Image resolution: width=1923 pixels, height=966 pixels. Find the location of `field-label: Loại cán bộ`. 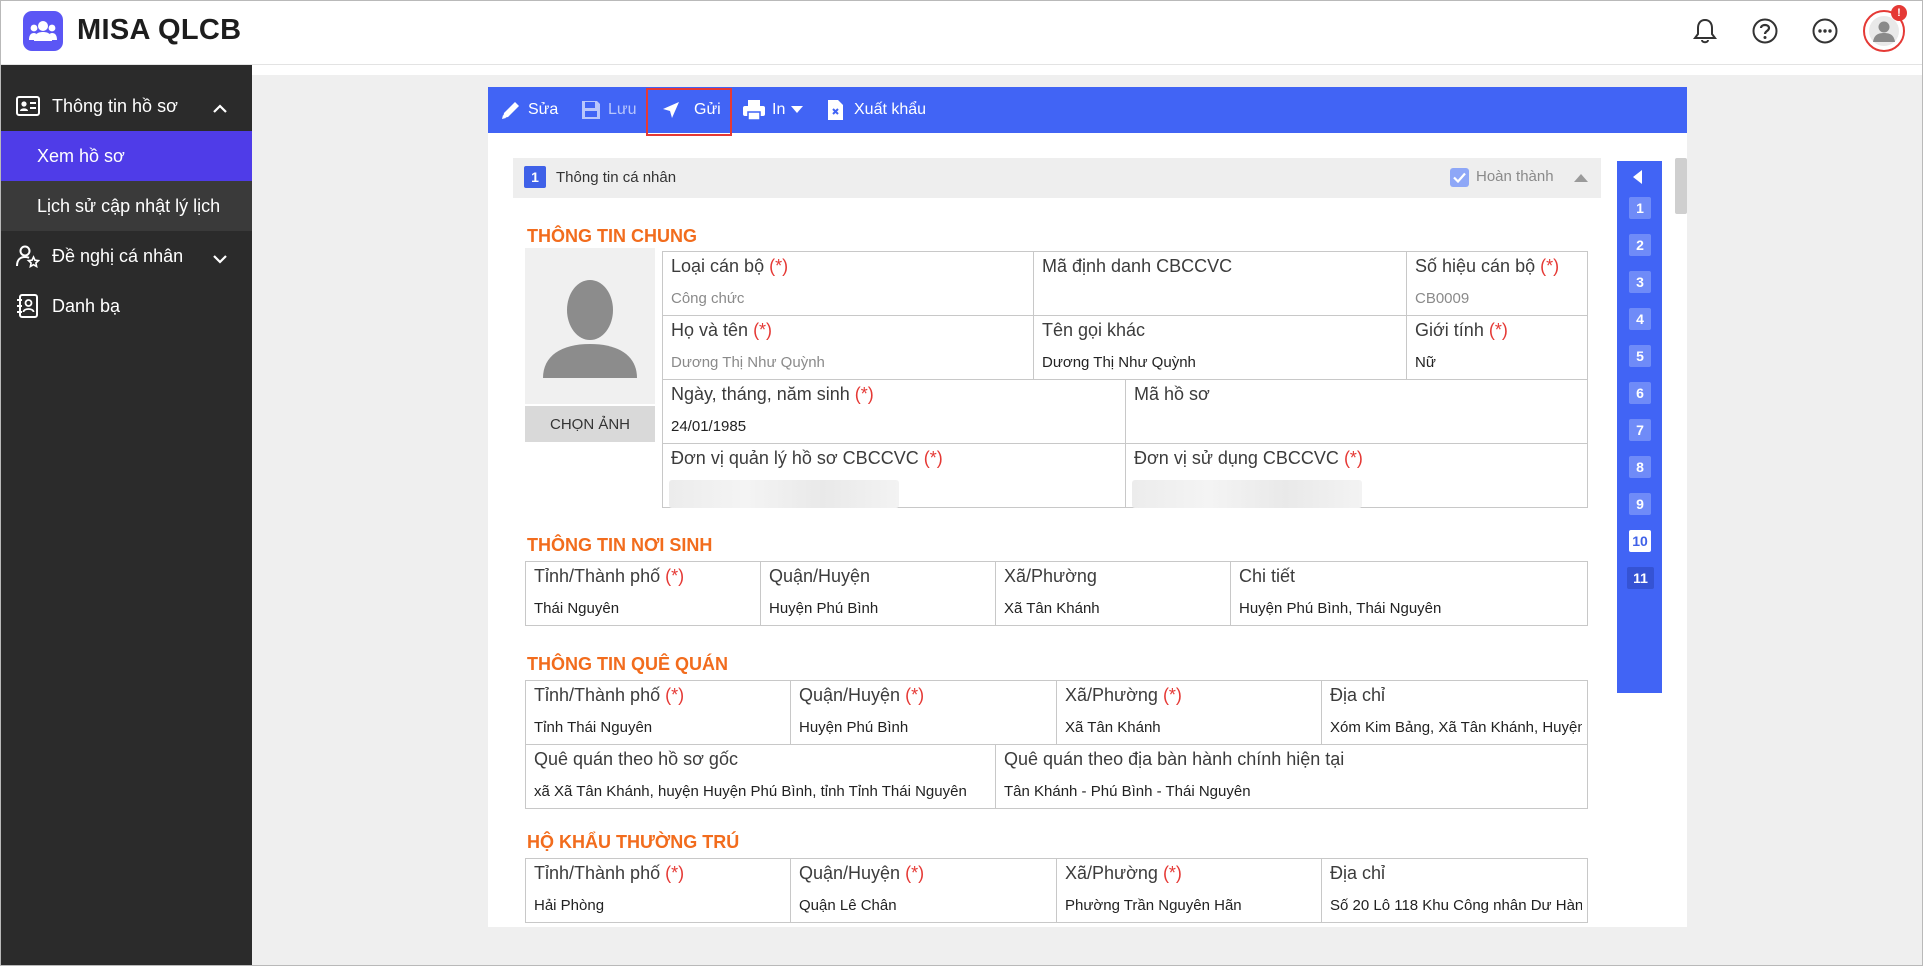

field-label: Loại cán bộ is located at coordinates (718, 266).